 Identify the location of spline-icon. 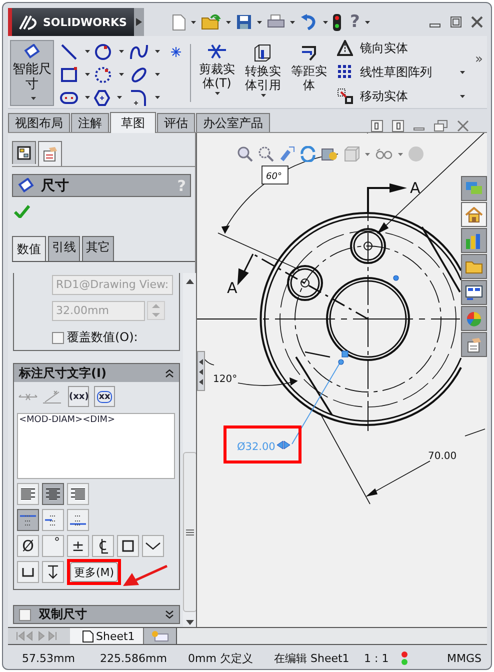
(139, 51).